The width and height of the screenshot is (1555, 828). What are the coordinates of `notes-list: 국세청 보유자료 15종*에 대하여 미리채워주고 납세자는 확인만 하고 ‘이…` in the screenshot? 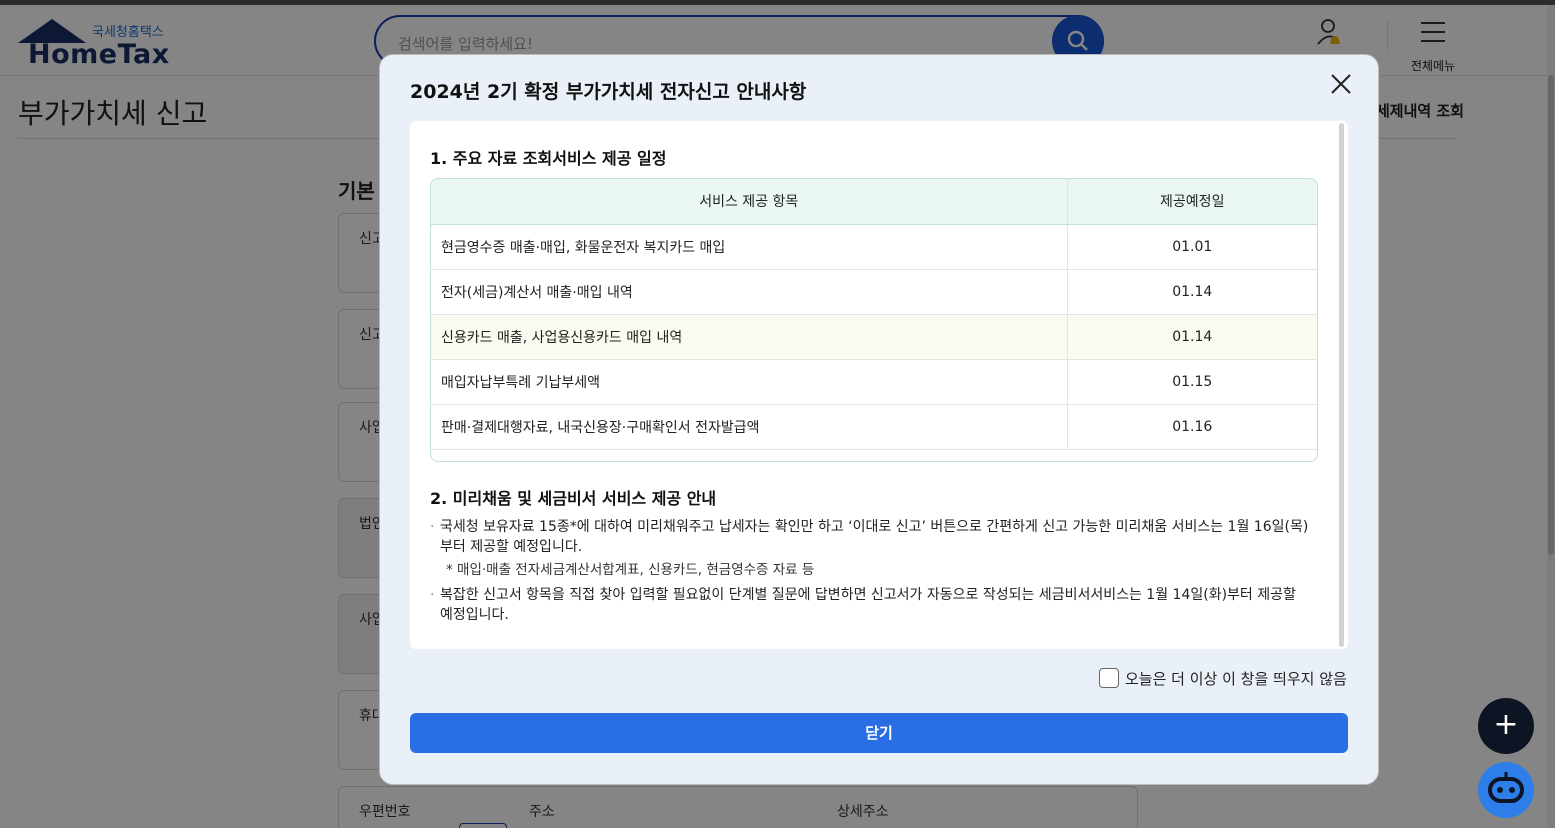 It's located at (870, 571).